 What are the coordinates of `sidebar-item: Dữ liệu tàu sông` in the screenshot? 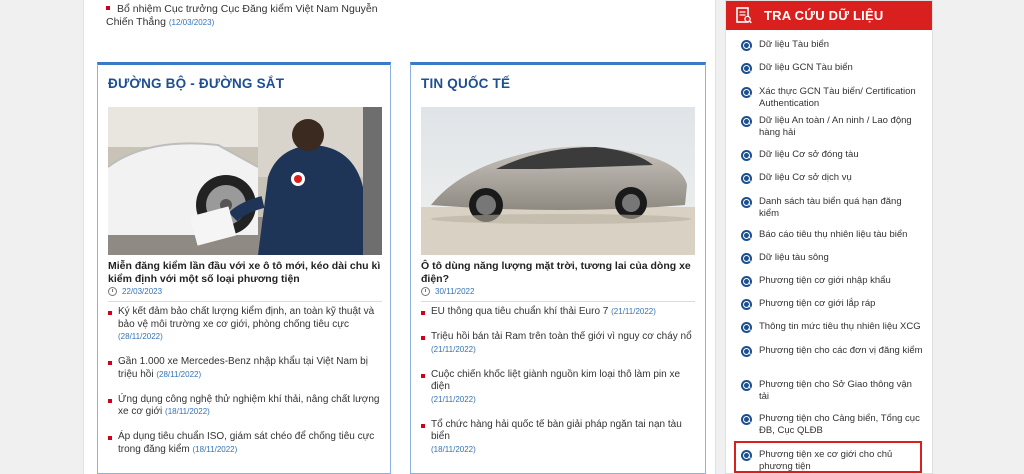 It's located at (829, 258).